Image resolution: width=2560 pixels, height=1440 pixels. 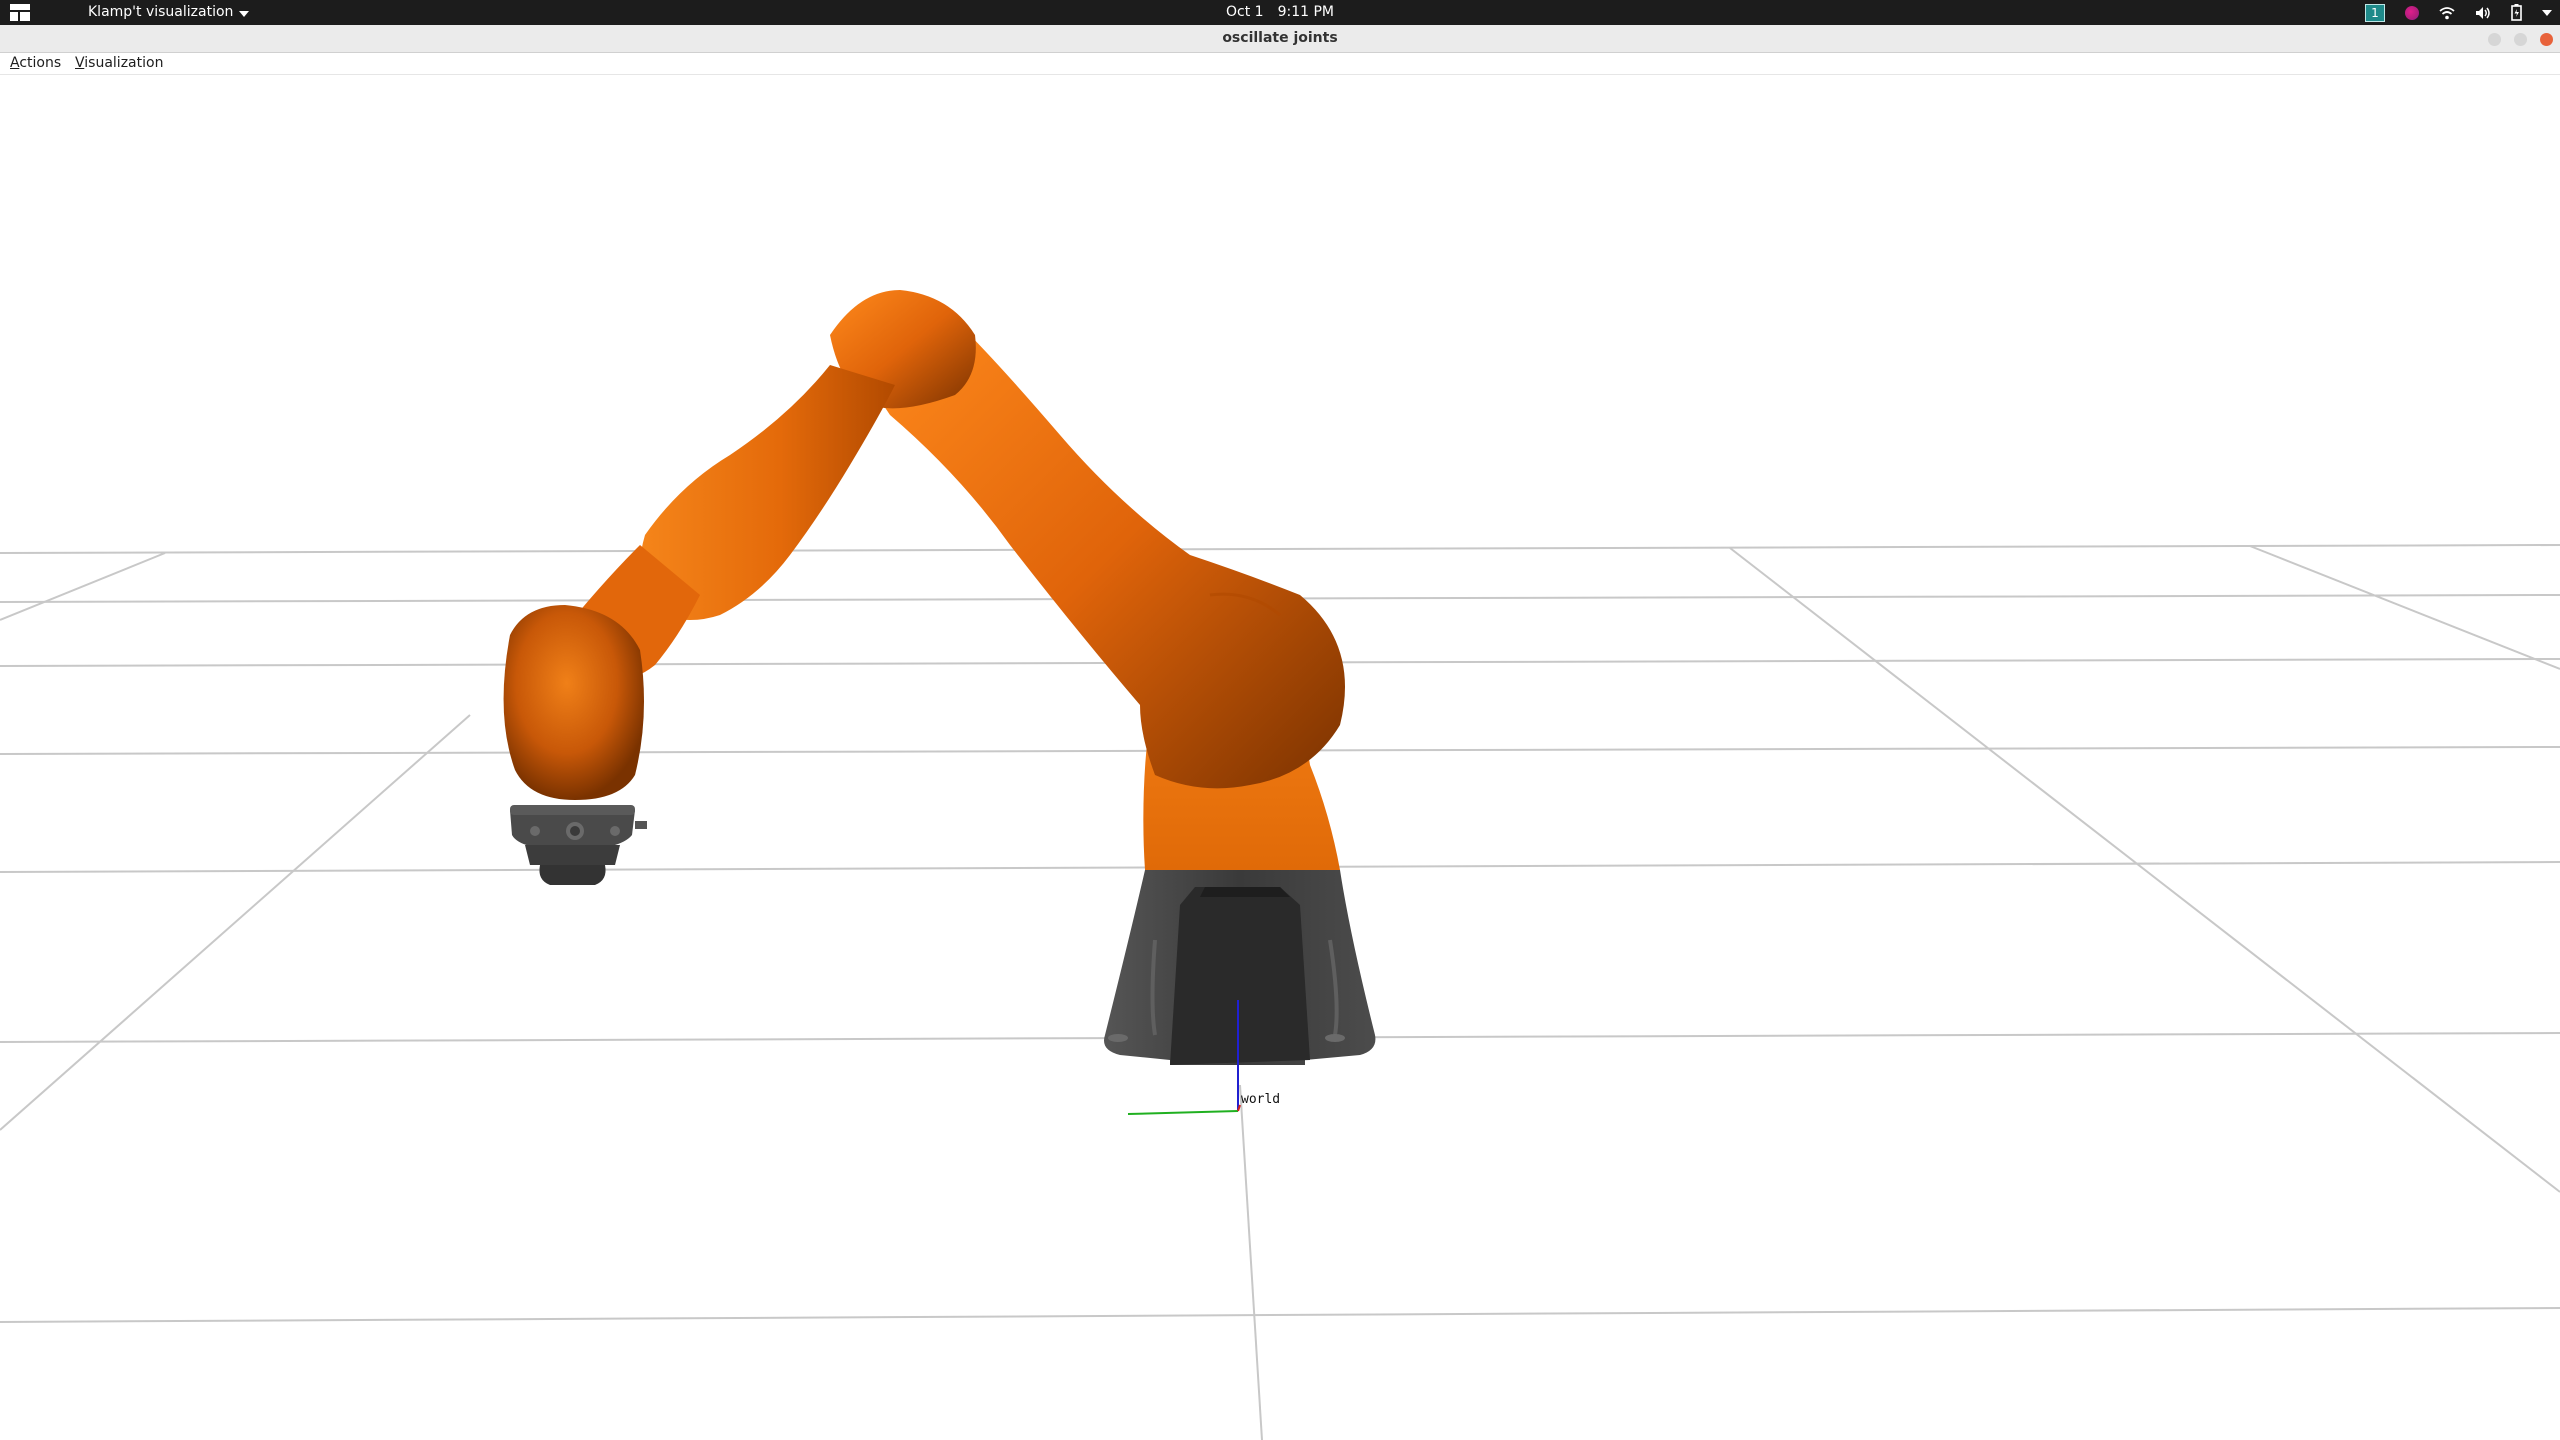 What do you see at coordinates (161, 12) in the screenshot?
I see `app-menu-label: Klamp't visualization` at bounding box center [161, 12].